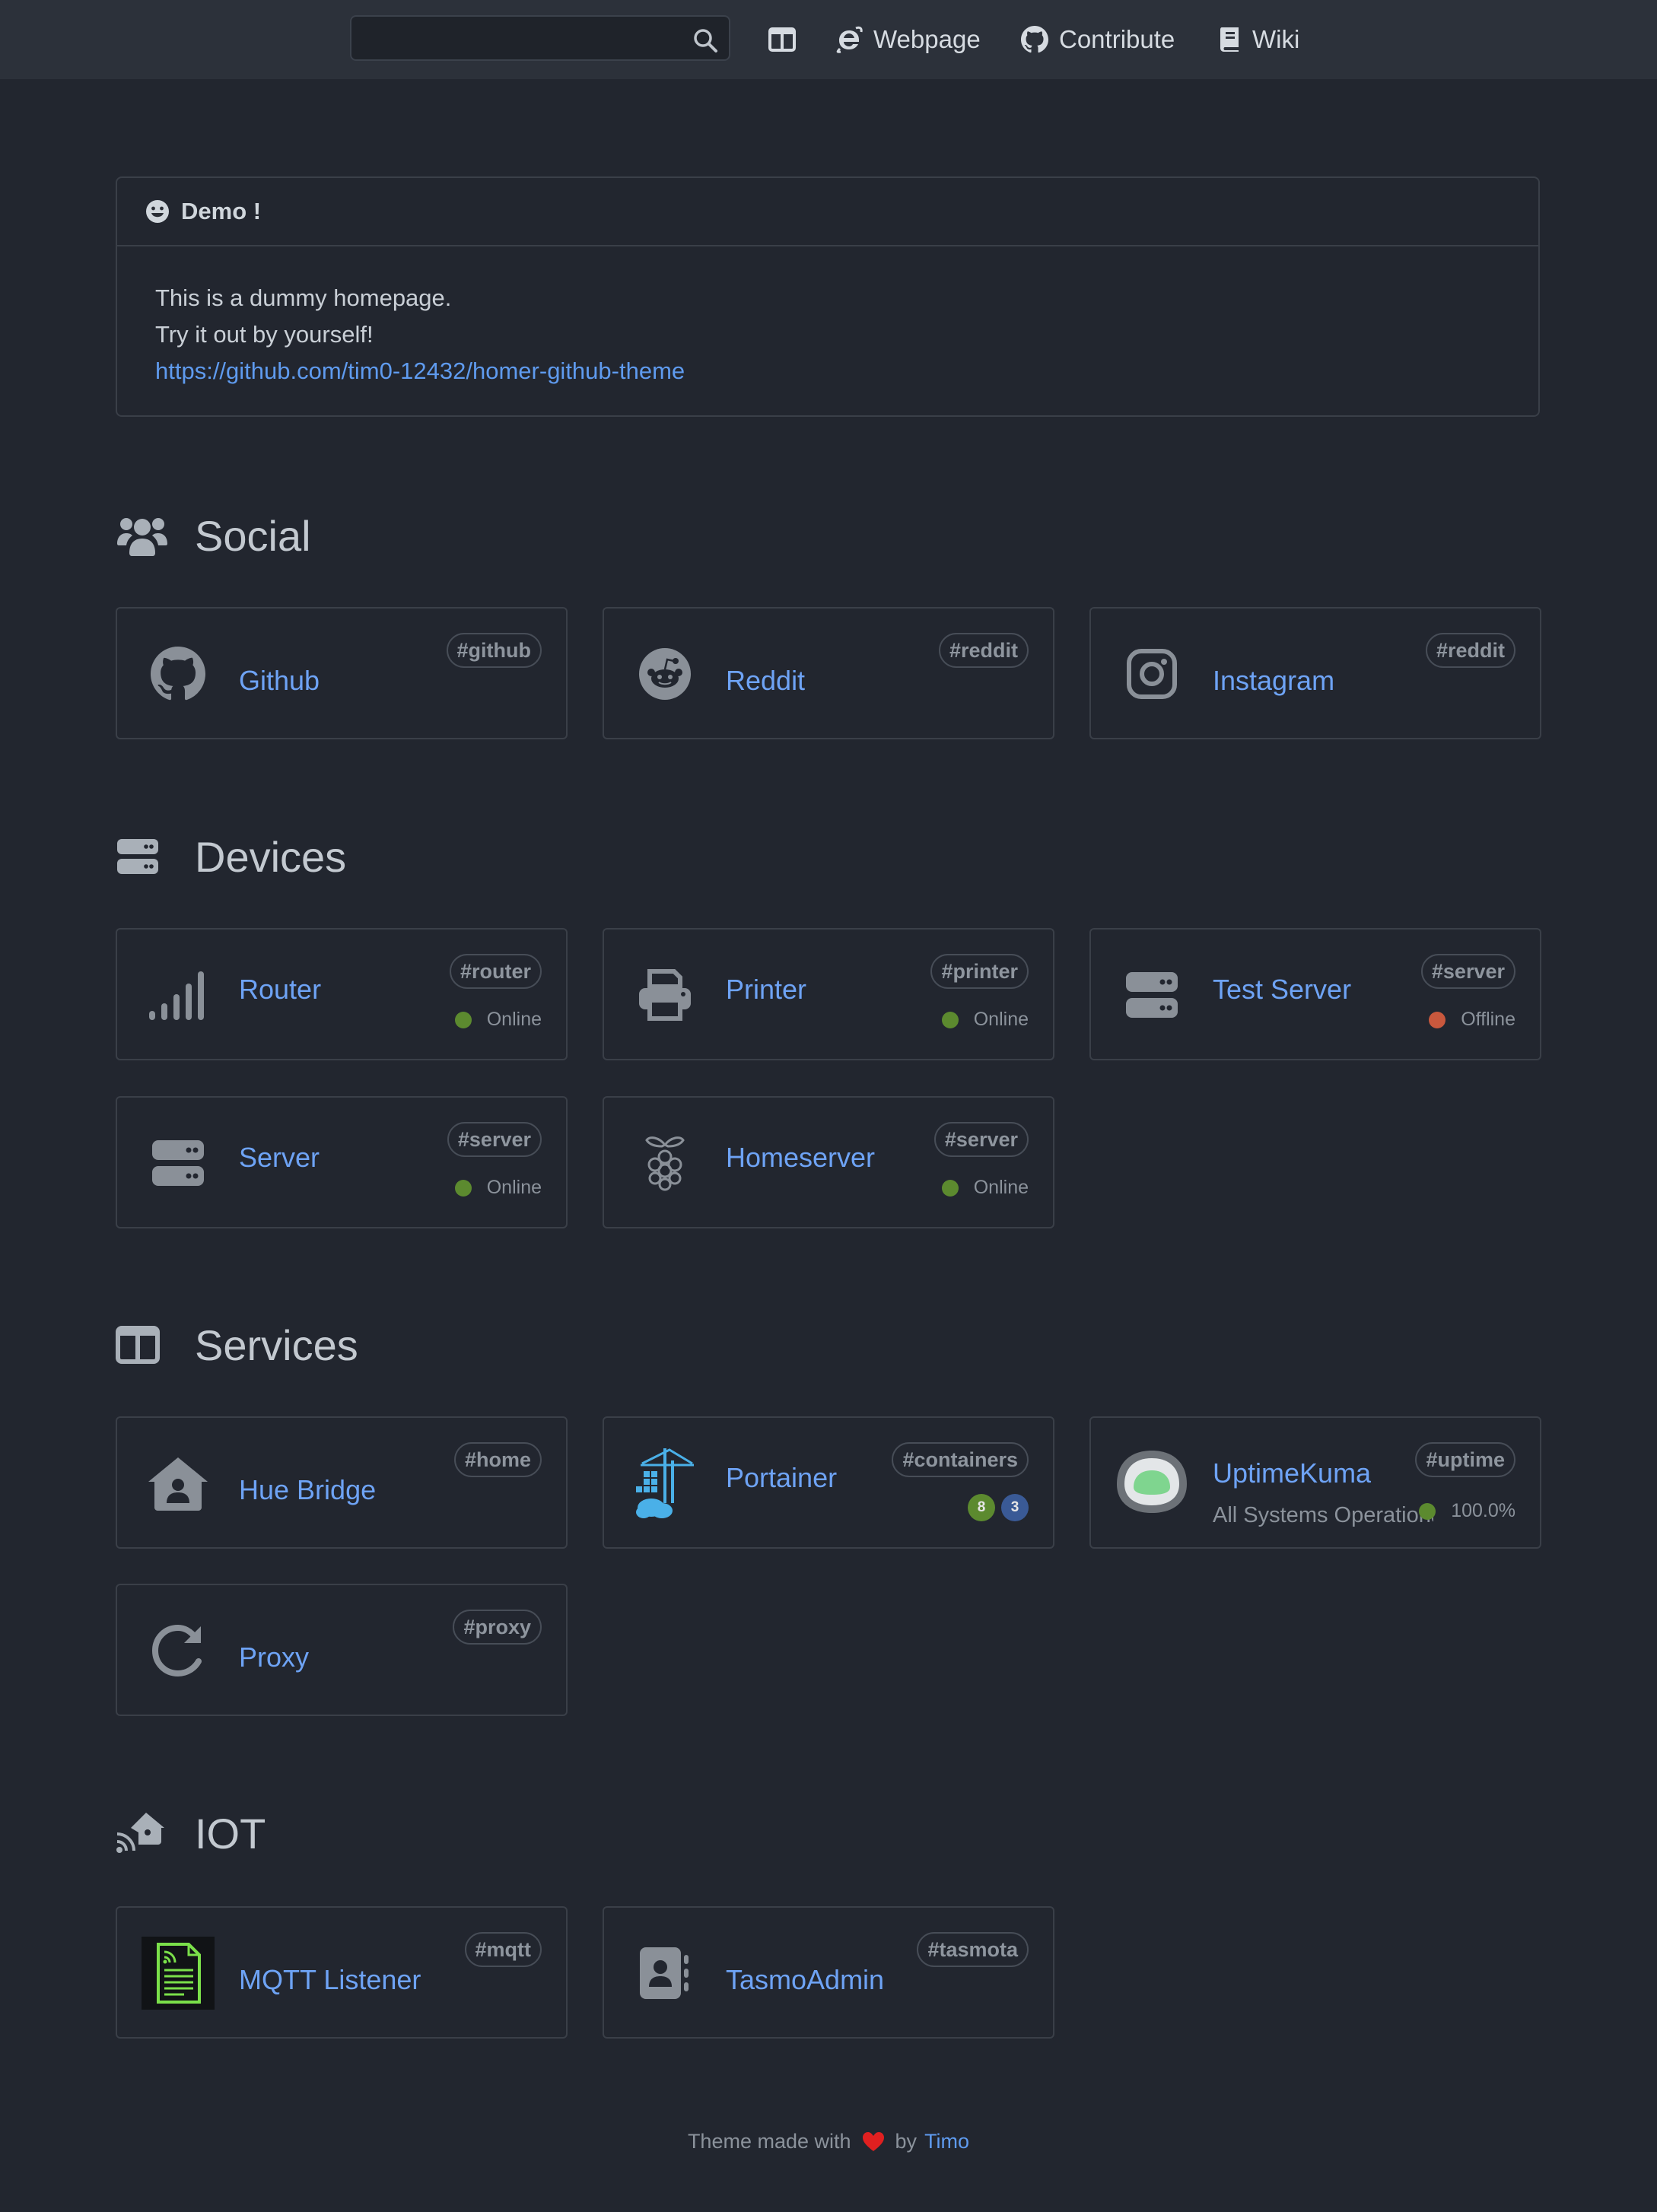  Describe the element at coordinates (828, 673) in the screenshot. I see `service-card-reddit: Reddit #reddit` at that location.